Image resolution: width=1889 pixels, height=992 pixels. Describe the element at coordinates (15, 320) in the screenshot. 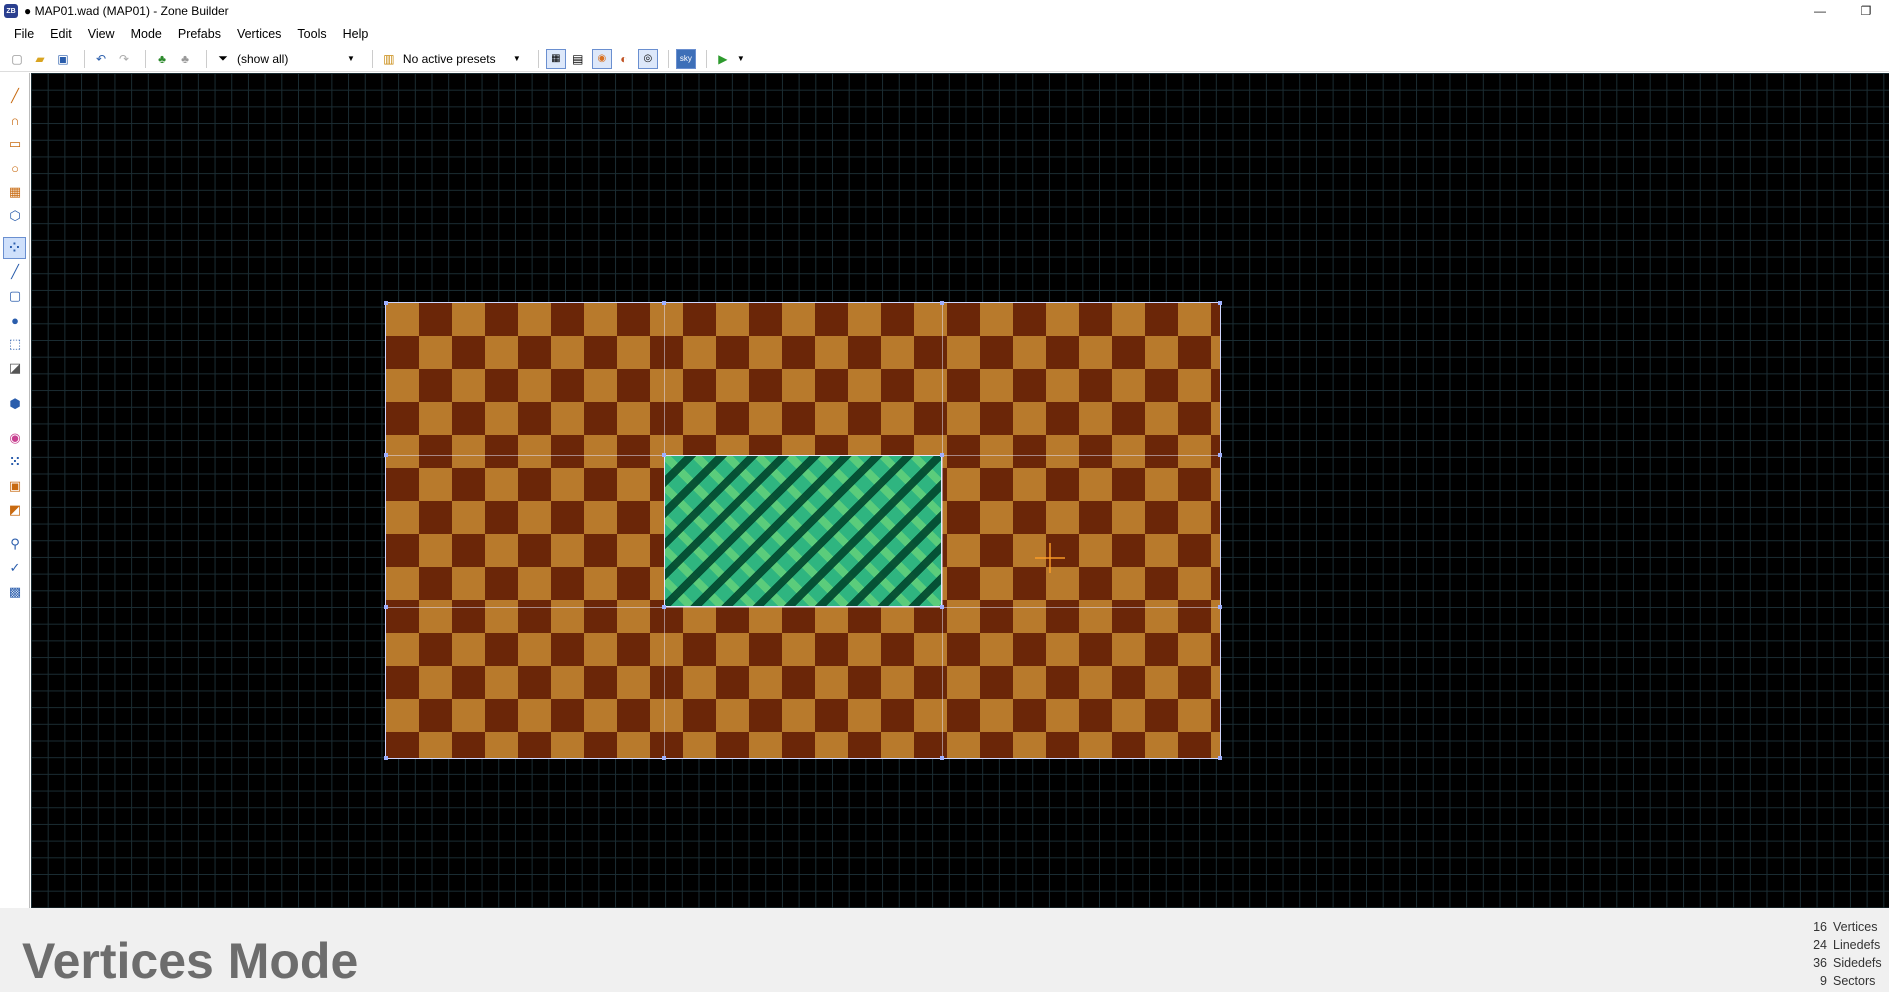

I see `things-mode-icon: ●` at that location.